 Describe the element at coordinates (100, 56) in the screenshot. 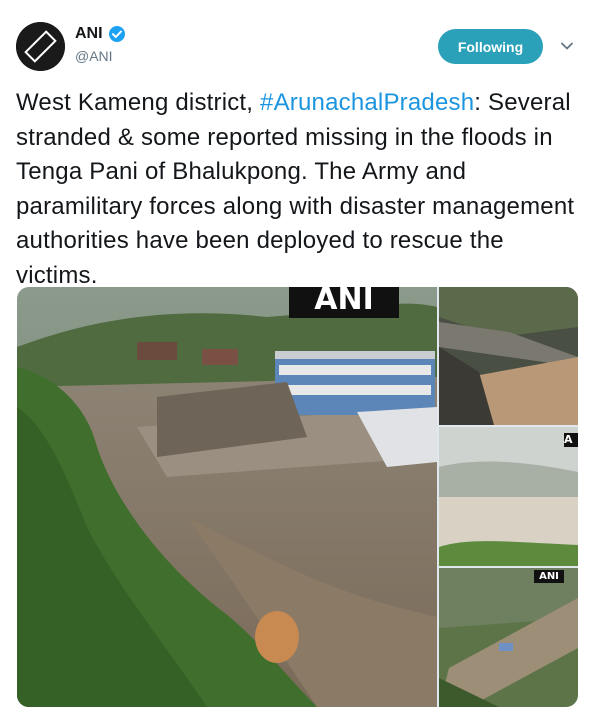

I see `user-handle: @ANI` at that location.